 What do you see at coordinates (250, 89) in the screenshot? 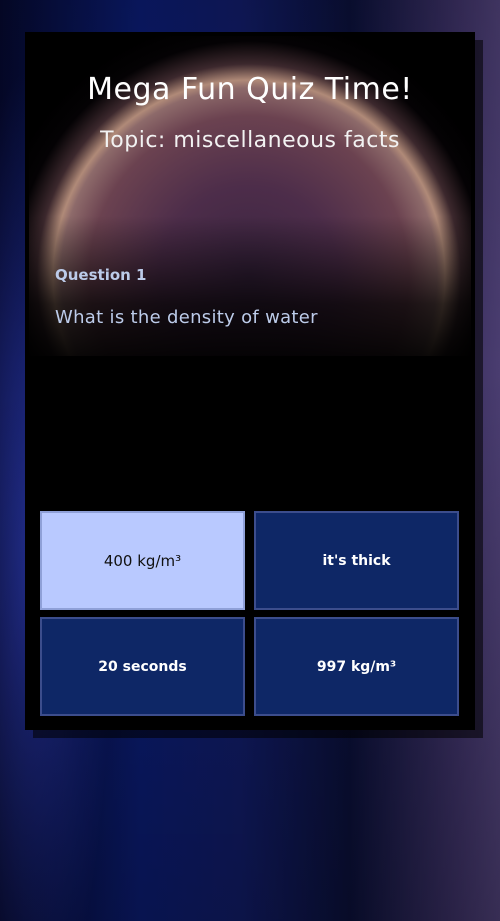
I see `quiz-title: Mega Fun Quiz Time!` at bounding box center [250, 89].